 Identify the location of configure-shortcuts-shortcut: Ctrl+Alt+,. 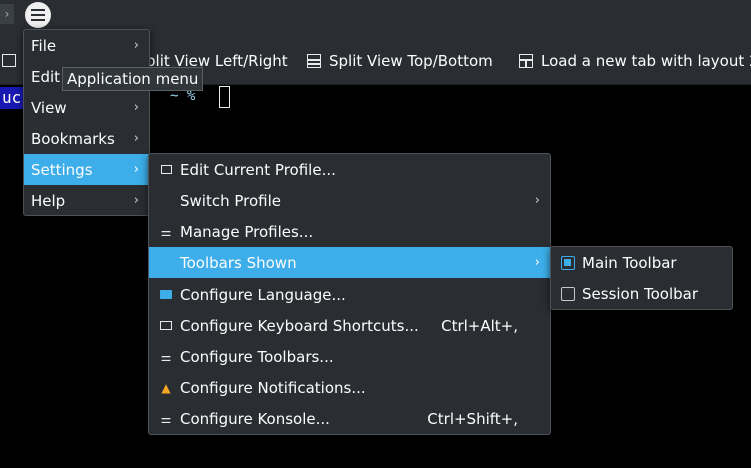
(479, 325).